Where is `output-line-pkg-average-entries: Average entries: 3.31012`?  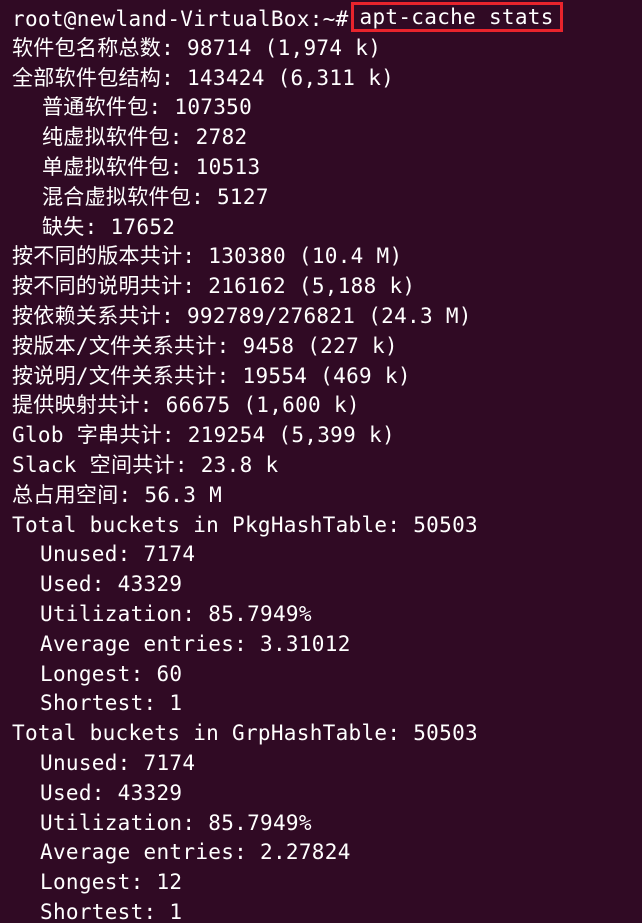
output-line-pkg-average-entries: Average entries: 3.31012 is located at coordinates (195, 643).